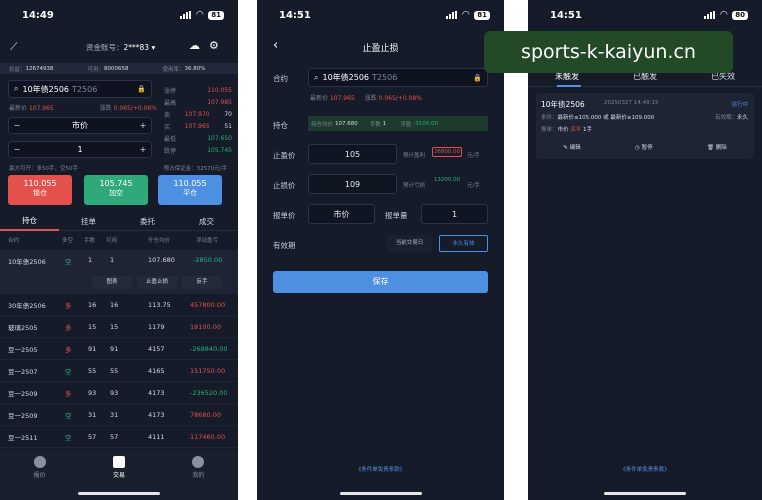 This screenshot has height=500, width=762. Describe the element at coordinates (740, 15) in the screenshot. I see `battery-icon: 80` at that location.